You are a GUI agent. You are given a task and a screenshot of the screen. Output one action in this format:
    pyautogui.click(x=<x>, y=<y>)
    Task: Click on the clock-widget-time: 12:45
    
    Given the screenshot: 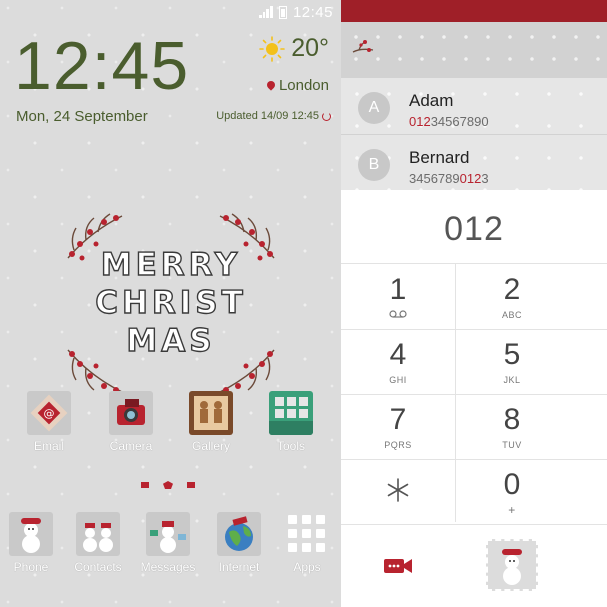 What is the action you would take?
    pyautogui.click(x=101, y=66)
    